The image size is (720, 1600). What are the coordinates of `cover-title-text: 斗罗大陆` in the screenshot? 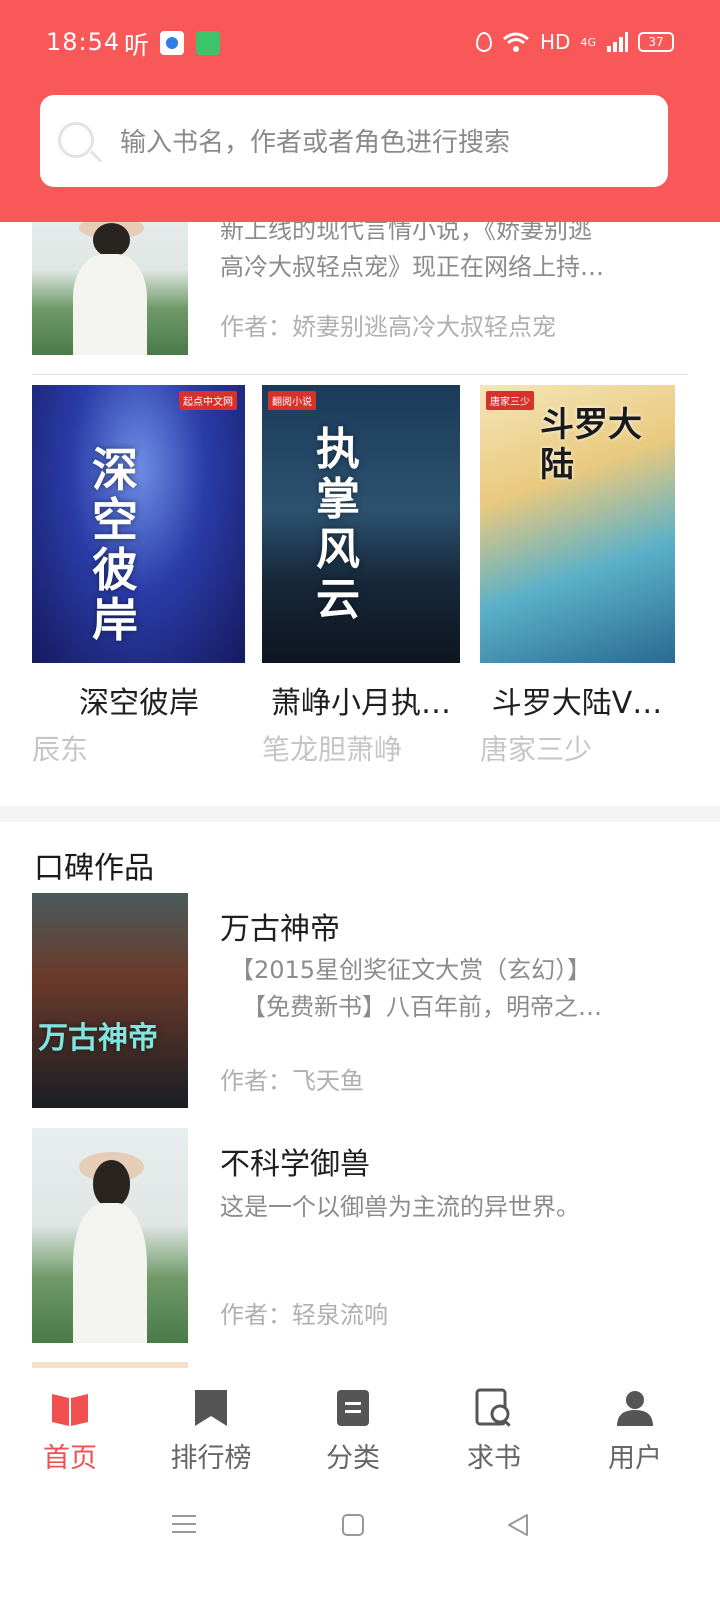 It's located at (591, 445).